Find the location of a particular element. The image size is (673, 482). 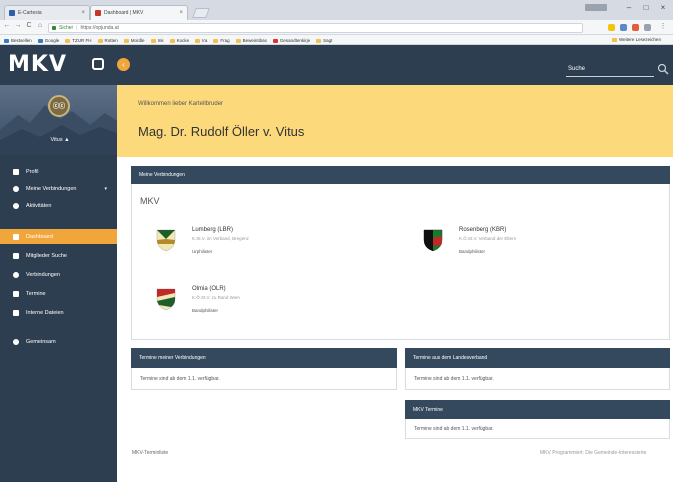

sidebar-item-verbindungen: Verbindungen is located at coordinates (58, 274).